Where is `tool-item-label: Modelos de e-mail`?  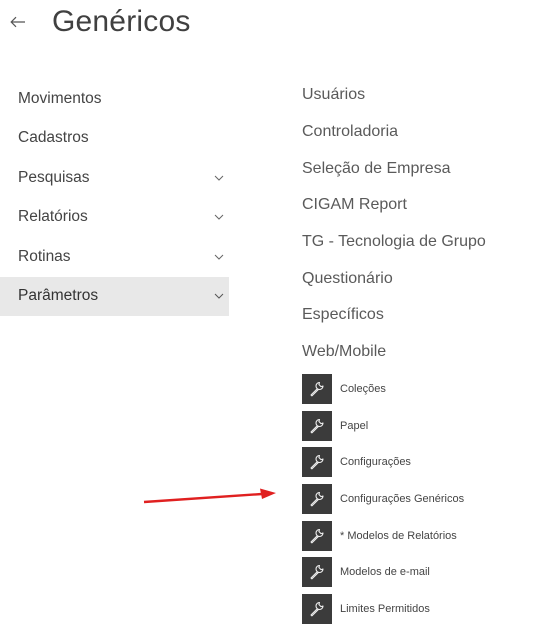
tool-item-label: Modelos de e-mail is located at coordinates (385, 572).